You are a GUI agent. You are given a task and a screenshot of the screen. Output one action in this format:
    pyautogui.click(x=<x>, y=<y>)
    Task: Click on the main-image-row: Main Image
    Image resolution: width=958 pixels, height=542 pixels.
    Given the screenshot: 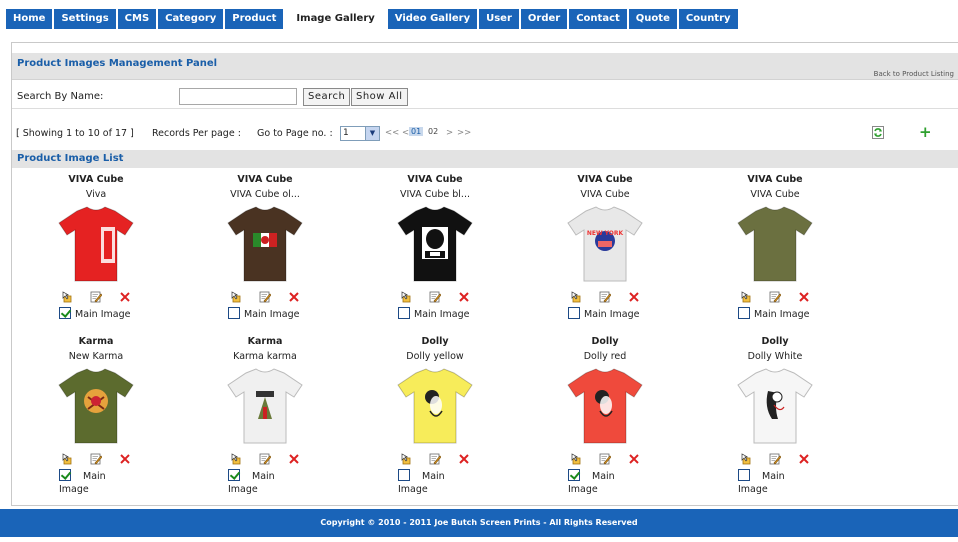 What is the action you would take?
    pyautogui.click(x=435, y=314)
    